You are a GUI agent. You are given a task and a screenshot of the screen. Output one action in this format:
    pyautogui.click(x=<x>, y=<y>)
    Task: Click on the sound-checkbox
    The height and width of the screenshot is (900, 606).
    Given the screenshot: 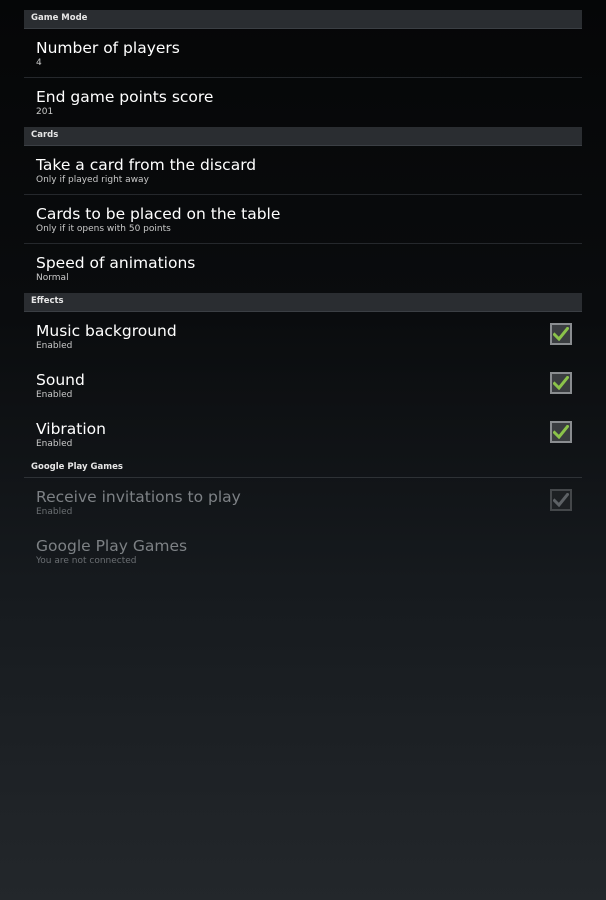 What is the action you would take?
    pyautogui.click(x=561, y=383)
    